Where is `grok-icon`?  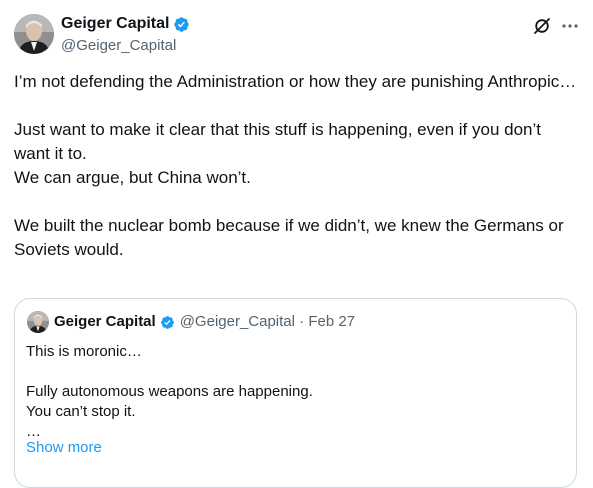
grok-icon is located at coordinates (542, 26).